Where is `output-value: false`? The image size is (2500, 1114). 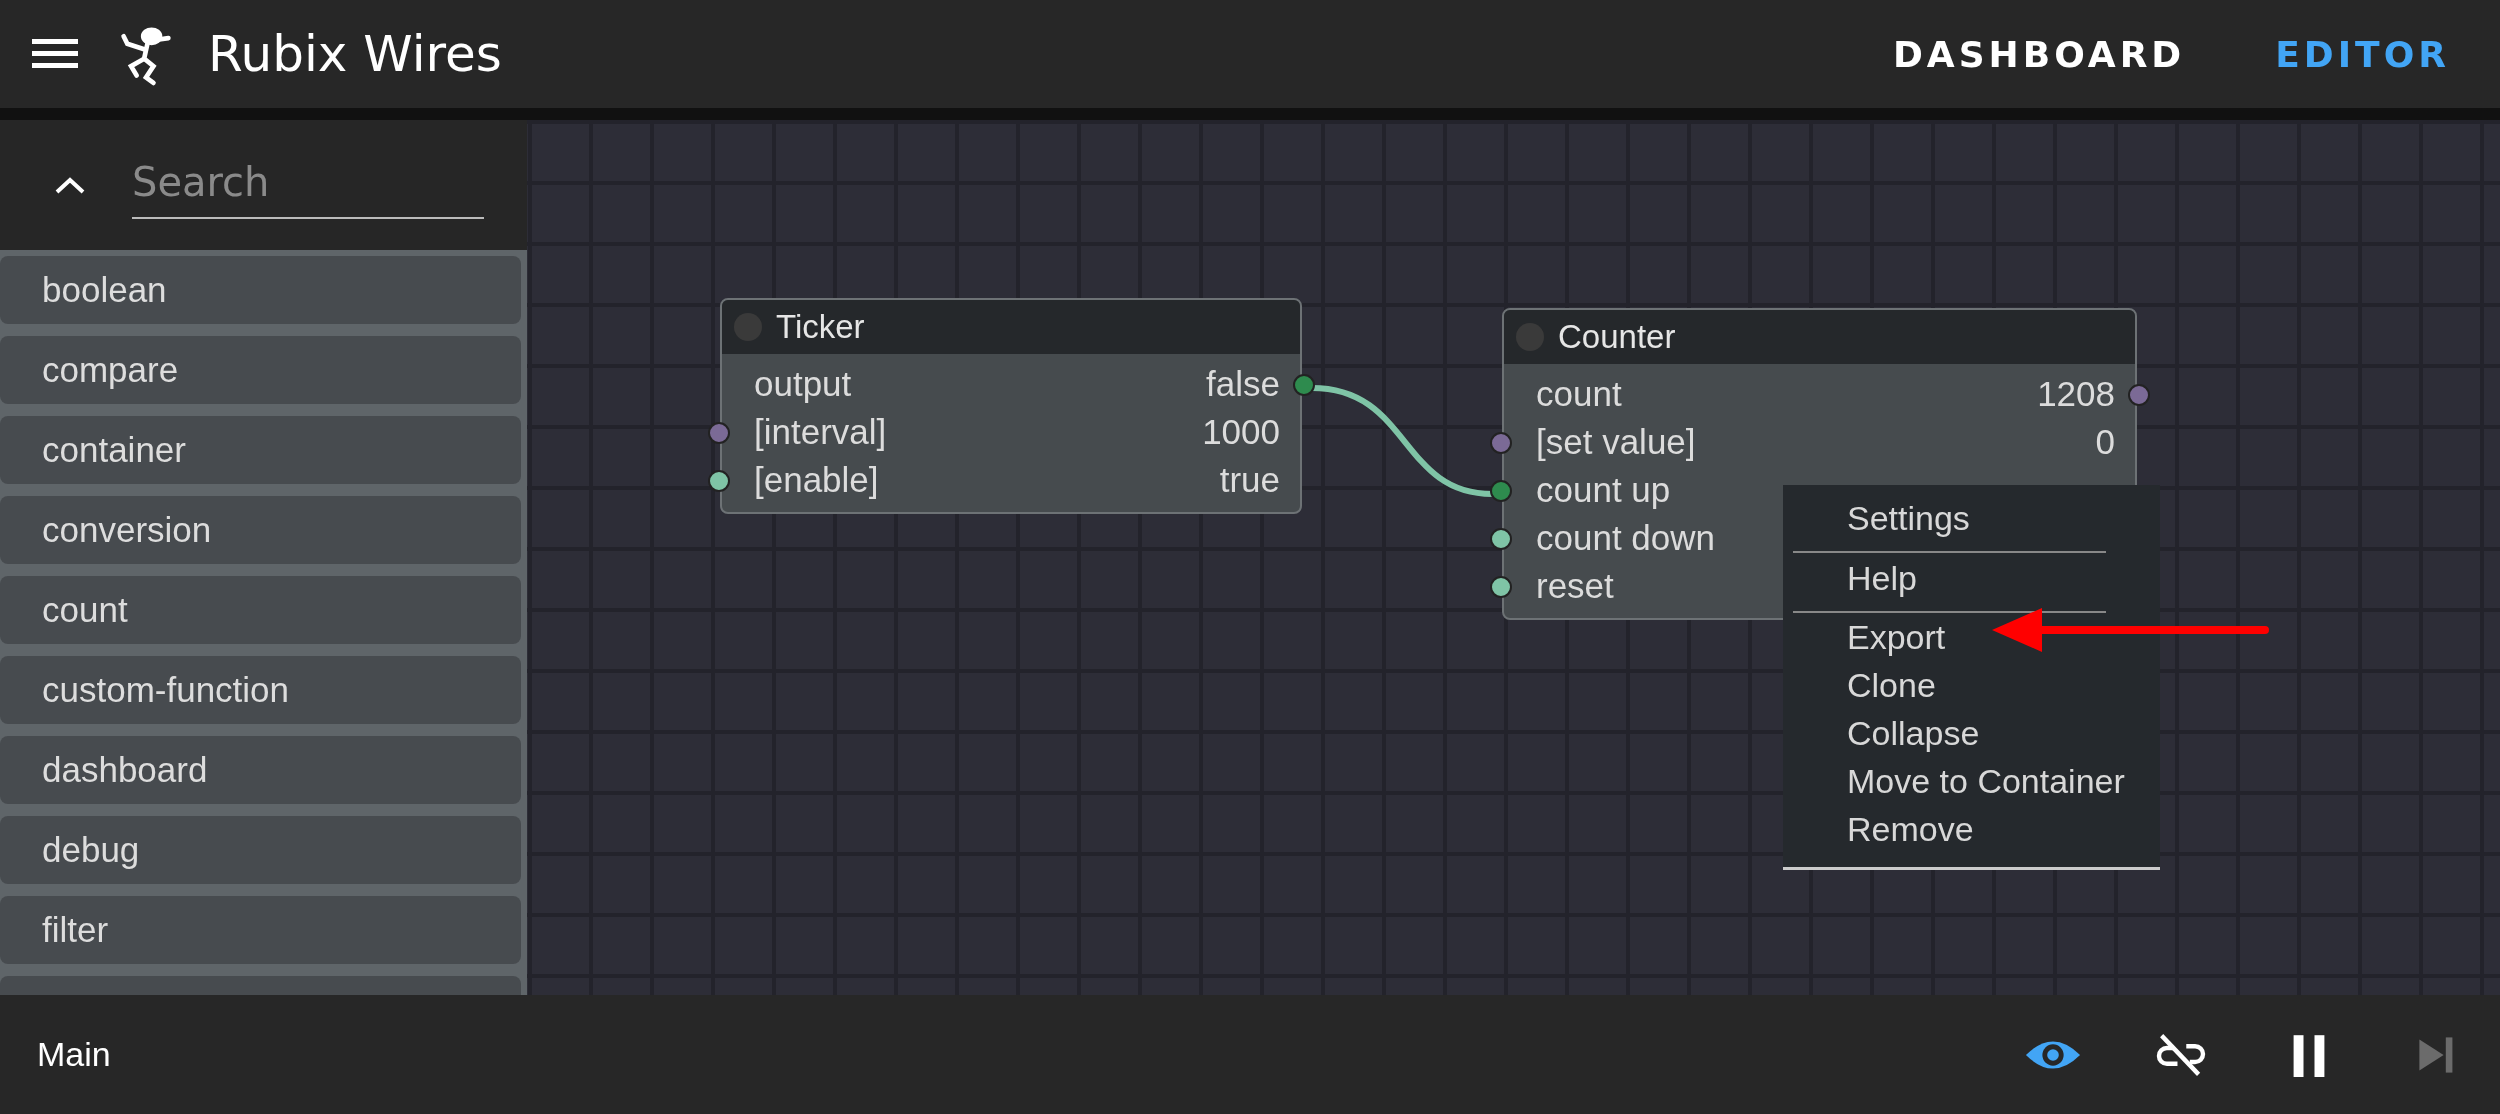 output-value: false is located at coordinates (1243, 384).